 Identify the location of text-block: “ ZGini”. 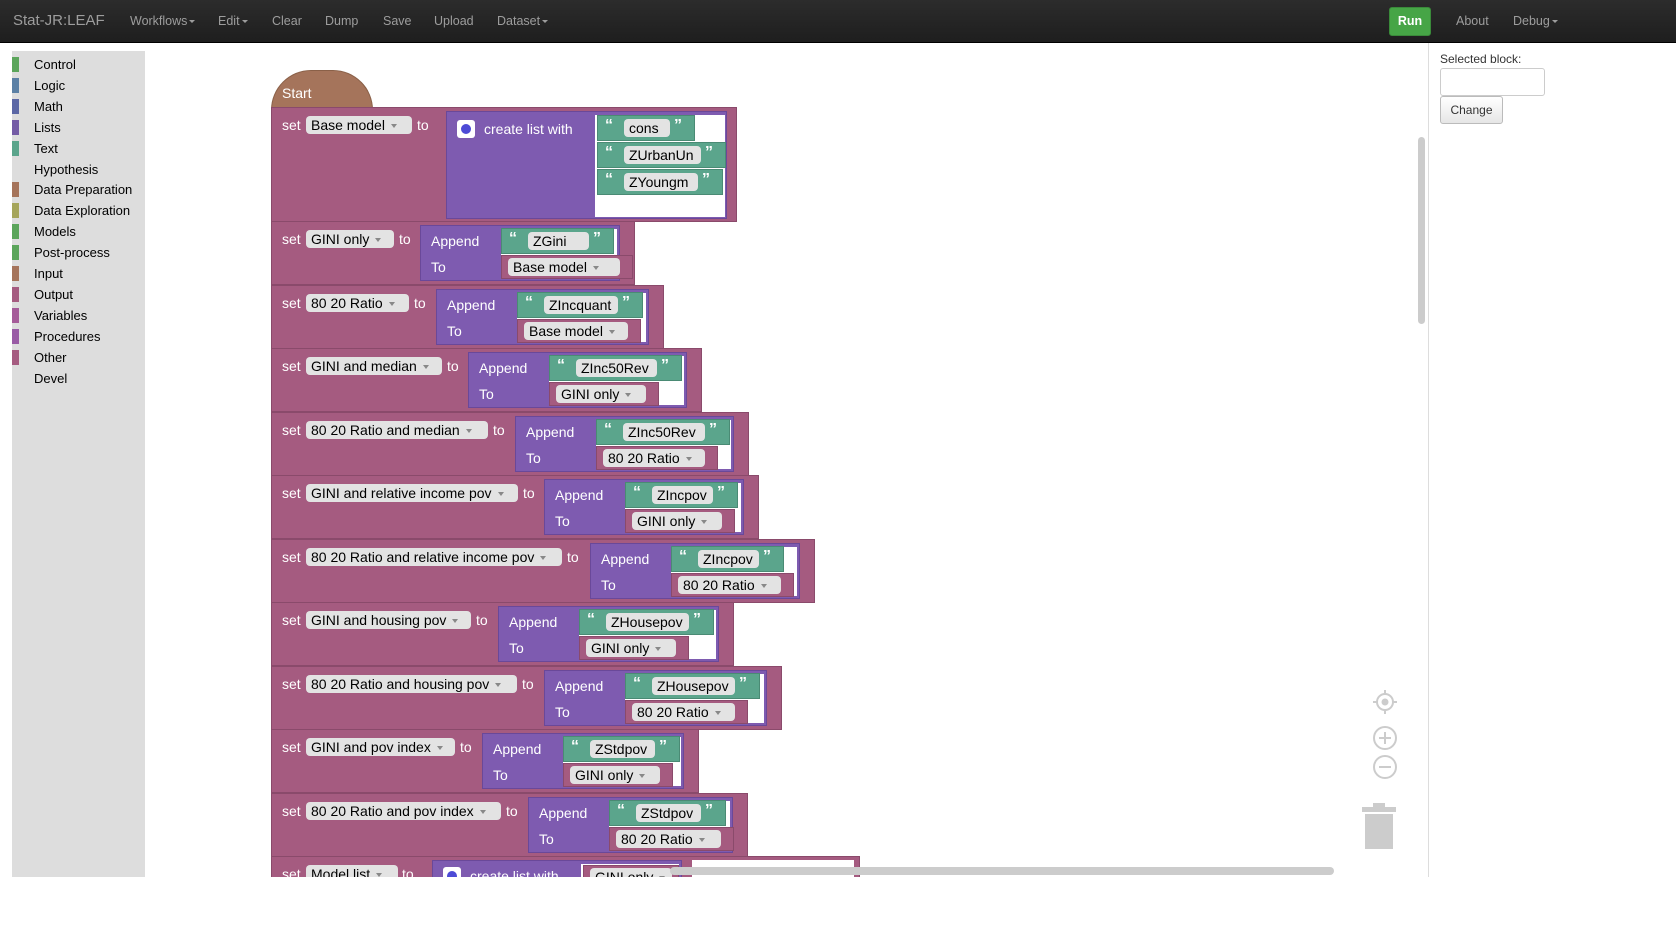
(557, 241).